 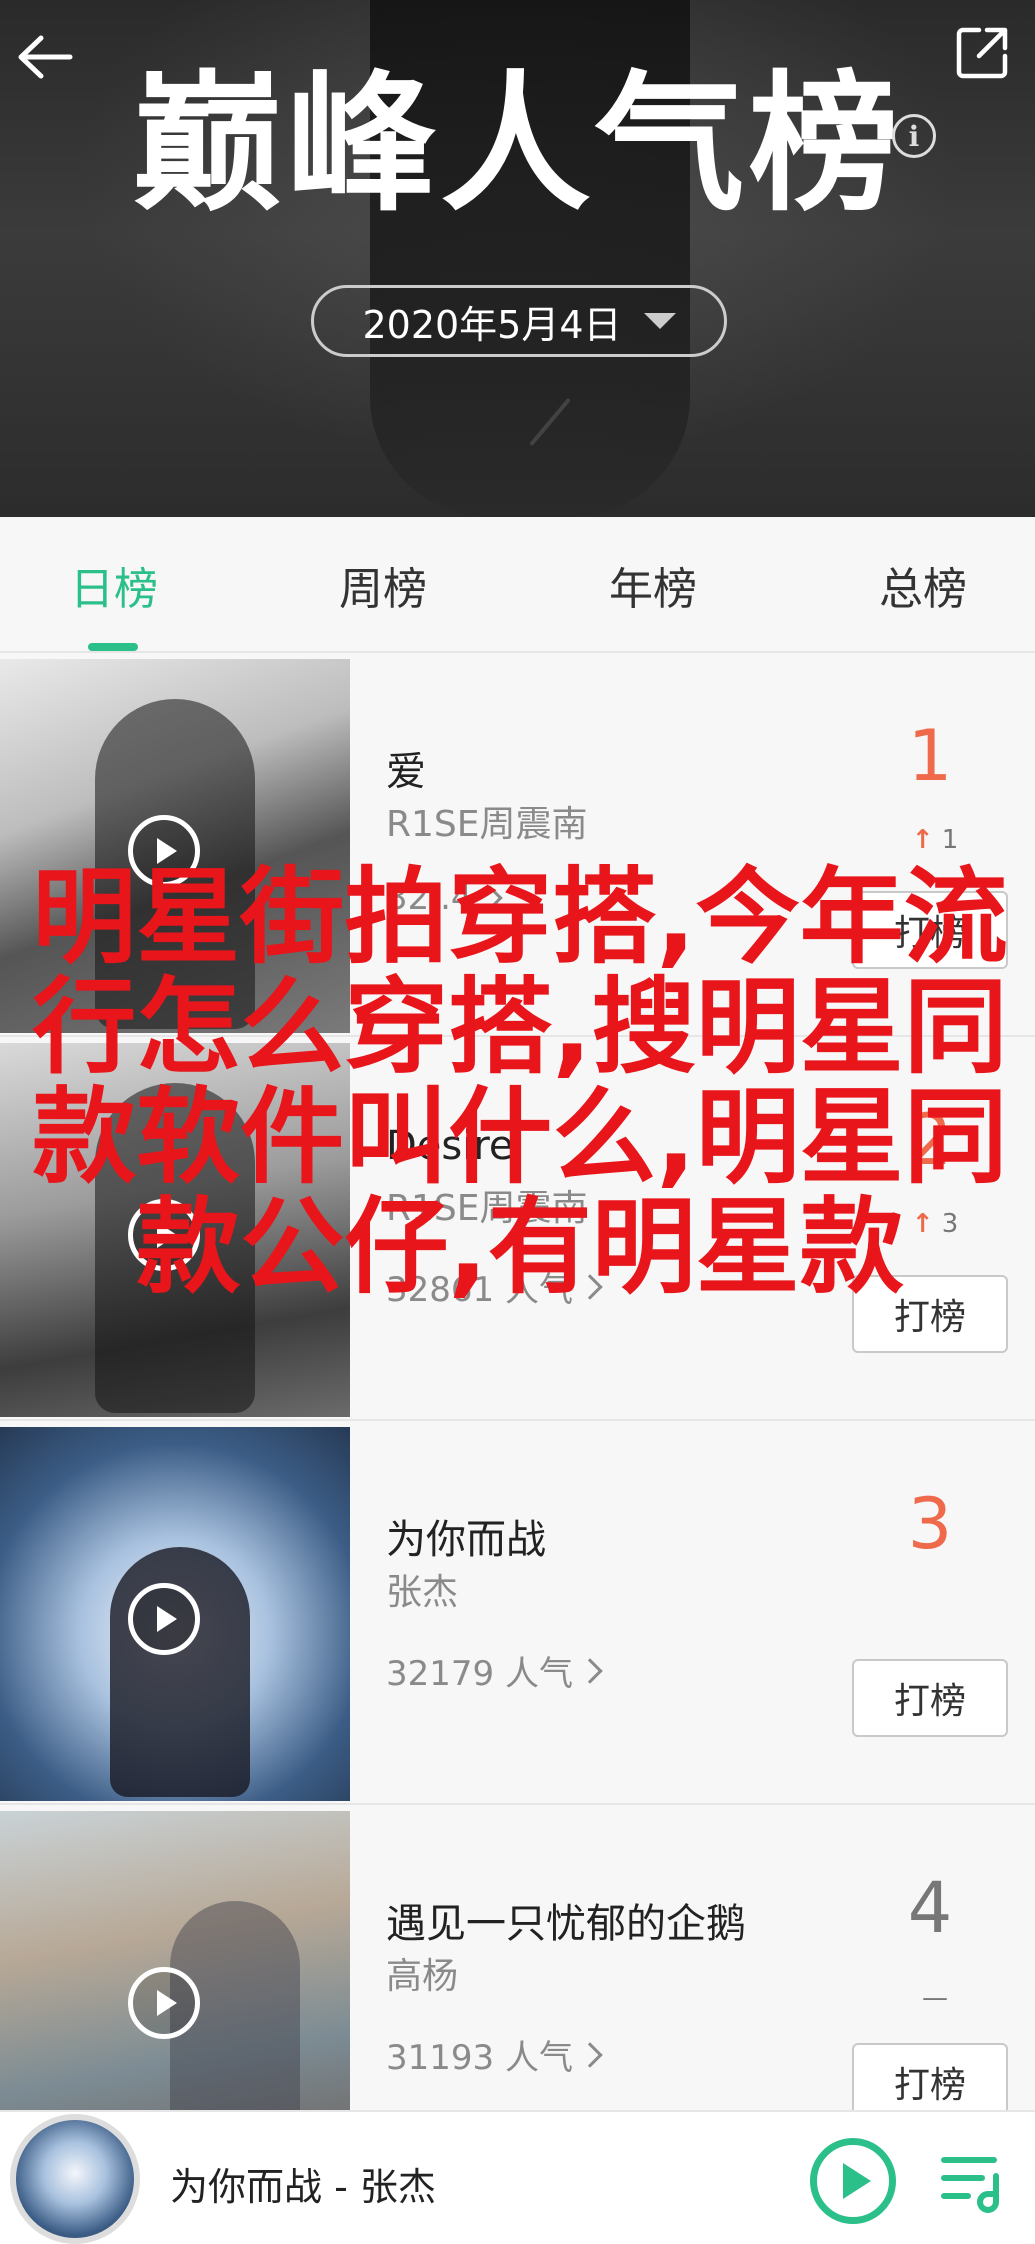 I want to click on page-title: 巅峰人气榜, so click(x=517, y=145).